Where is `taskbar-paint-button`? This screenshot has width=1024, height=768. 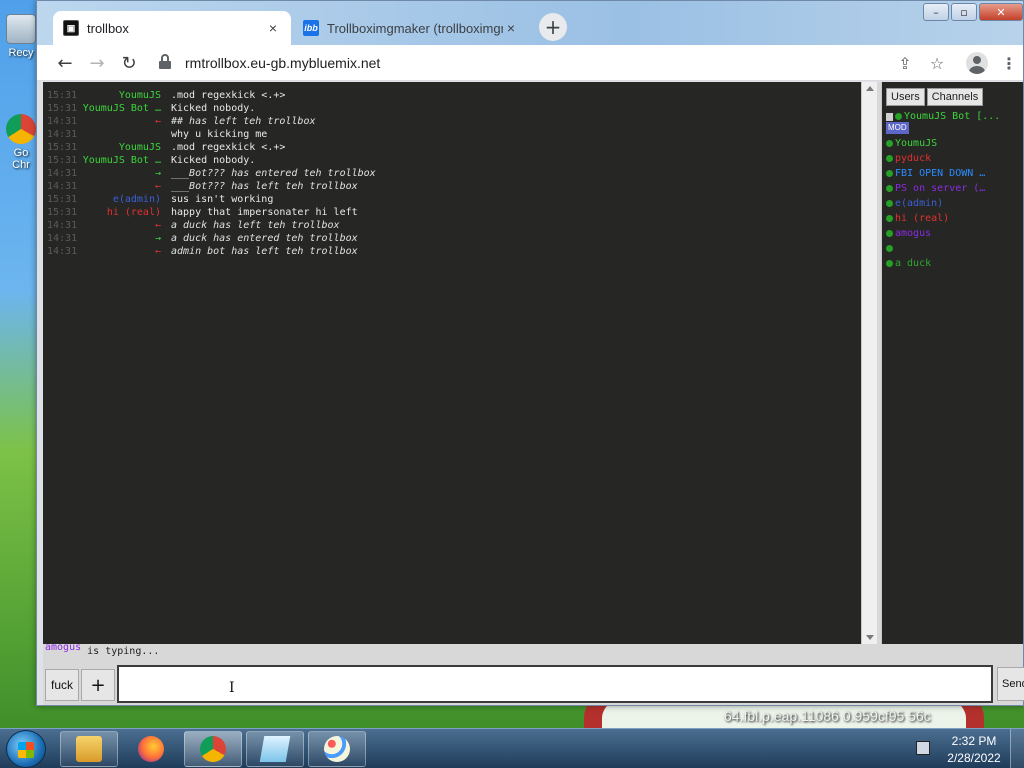 taskbar-paint-button is located at coordinates (337, 749).